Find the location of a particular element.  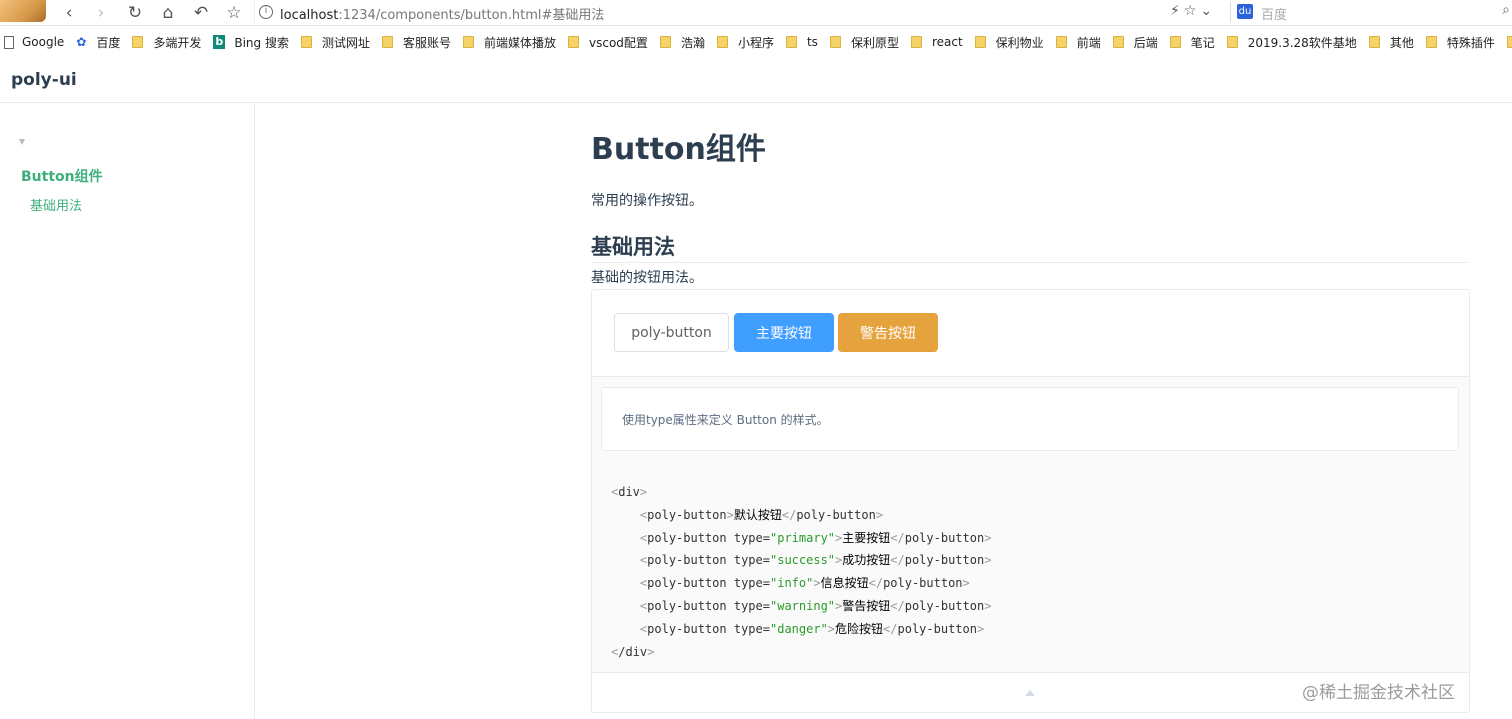

bookmark-label: Google is located at coordinates (43, 42).